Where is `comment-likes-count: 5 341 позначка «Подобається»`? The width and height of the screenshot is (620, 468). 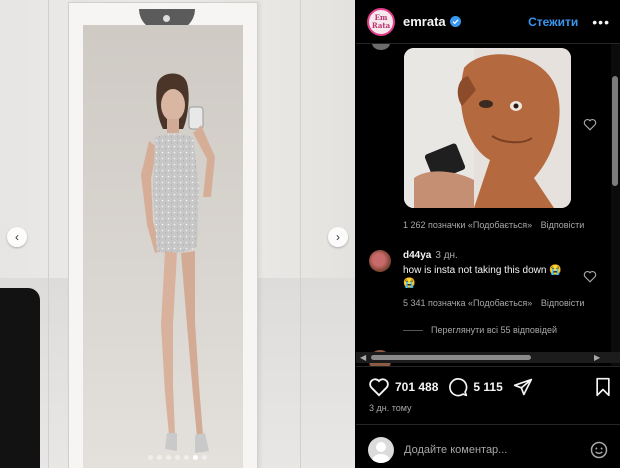 comment-likes-count: 5 341 позначка «Подобається» is located at coordinates (467, 303).